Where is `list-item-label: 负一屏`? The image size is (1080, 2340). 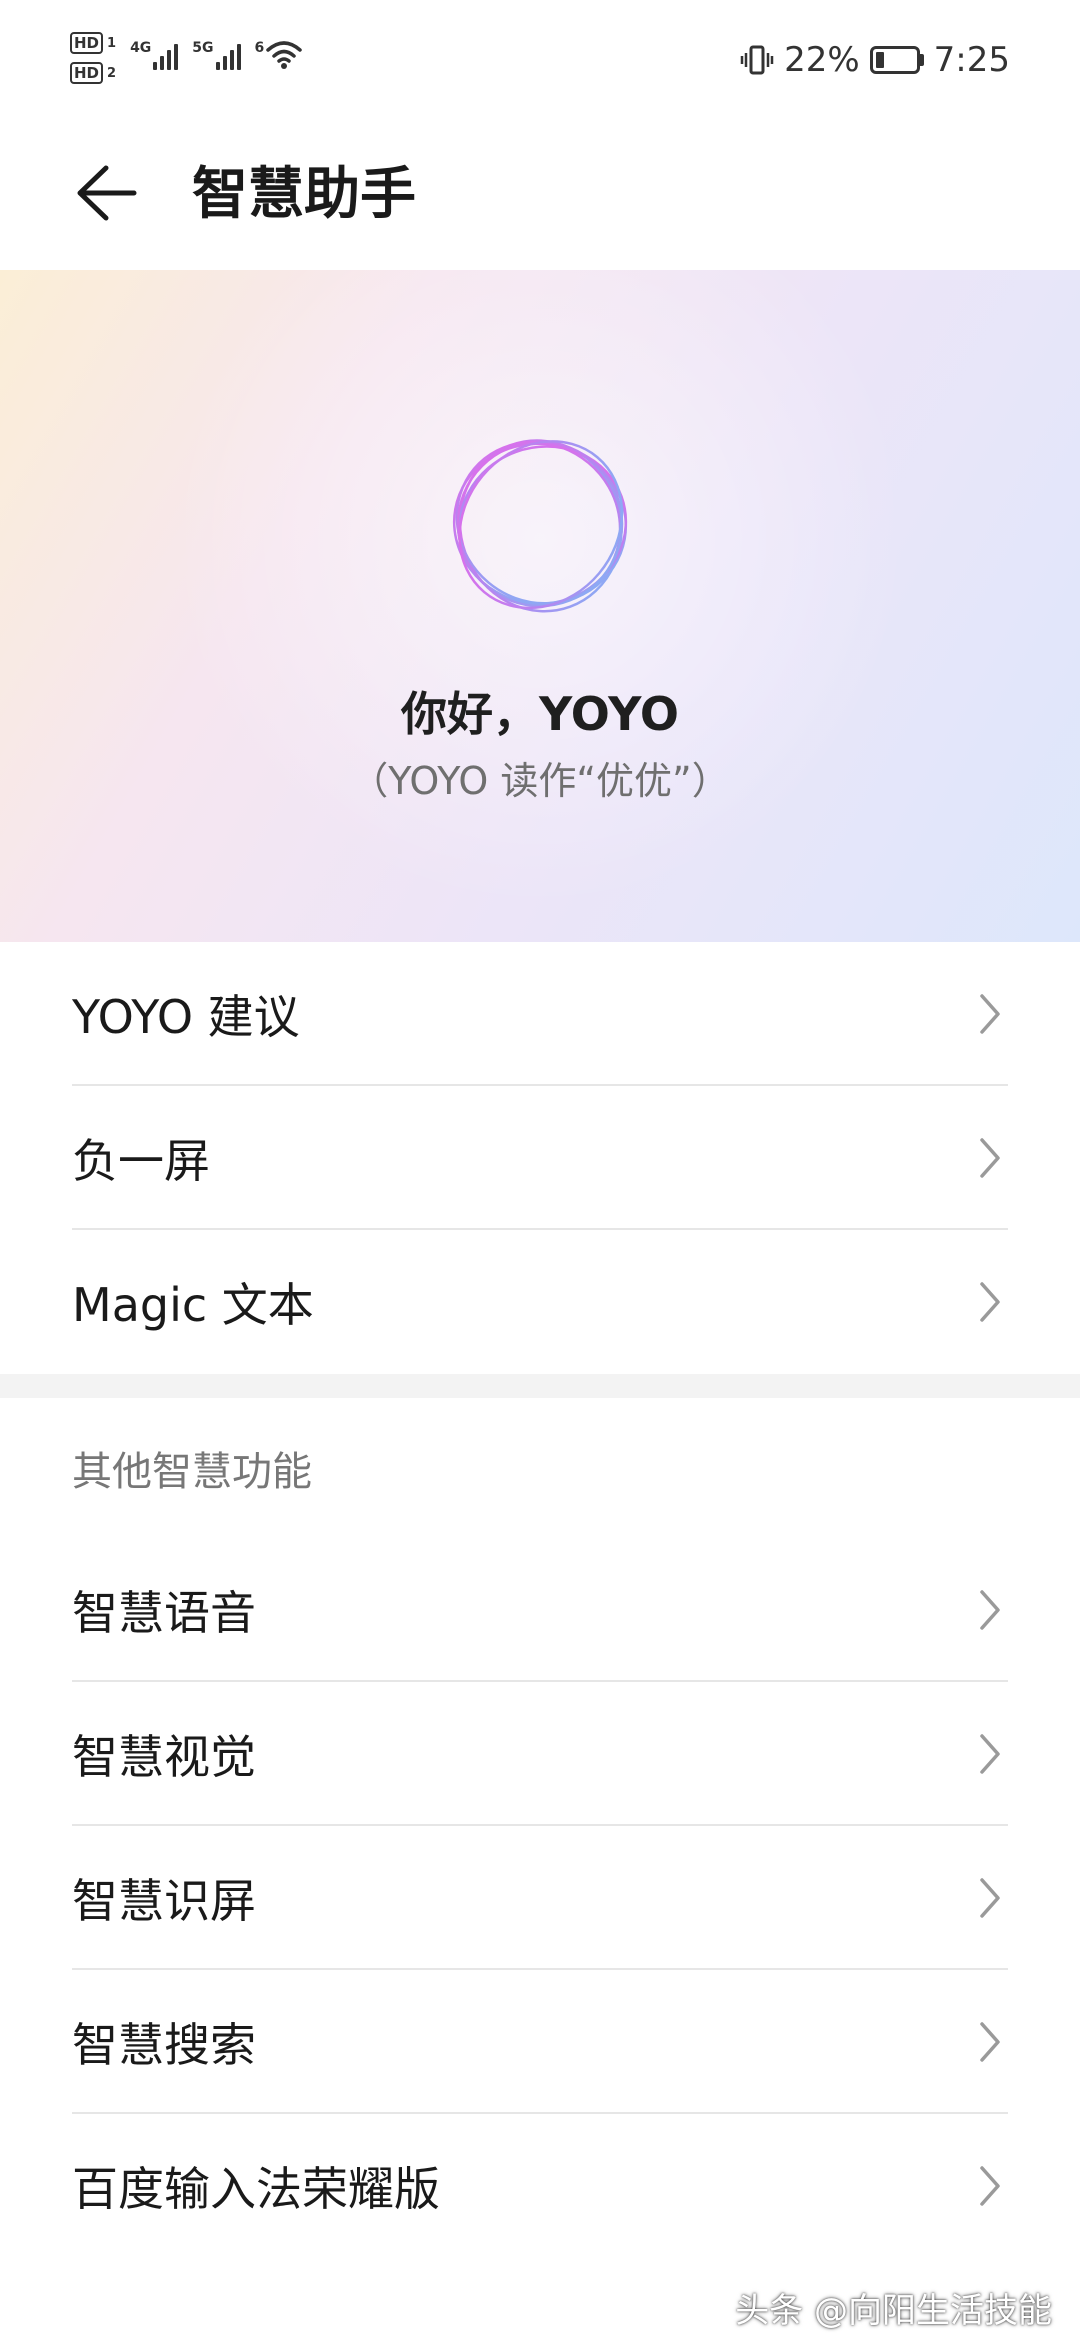 list-item-label: 负一屏 is located at coordinates (141, 1161).